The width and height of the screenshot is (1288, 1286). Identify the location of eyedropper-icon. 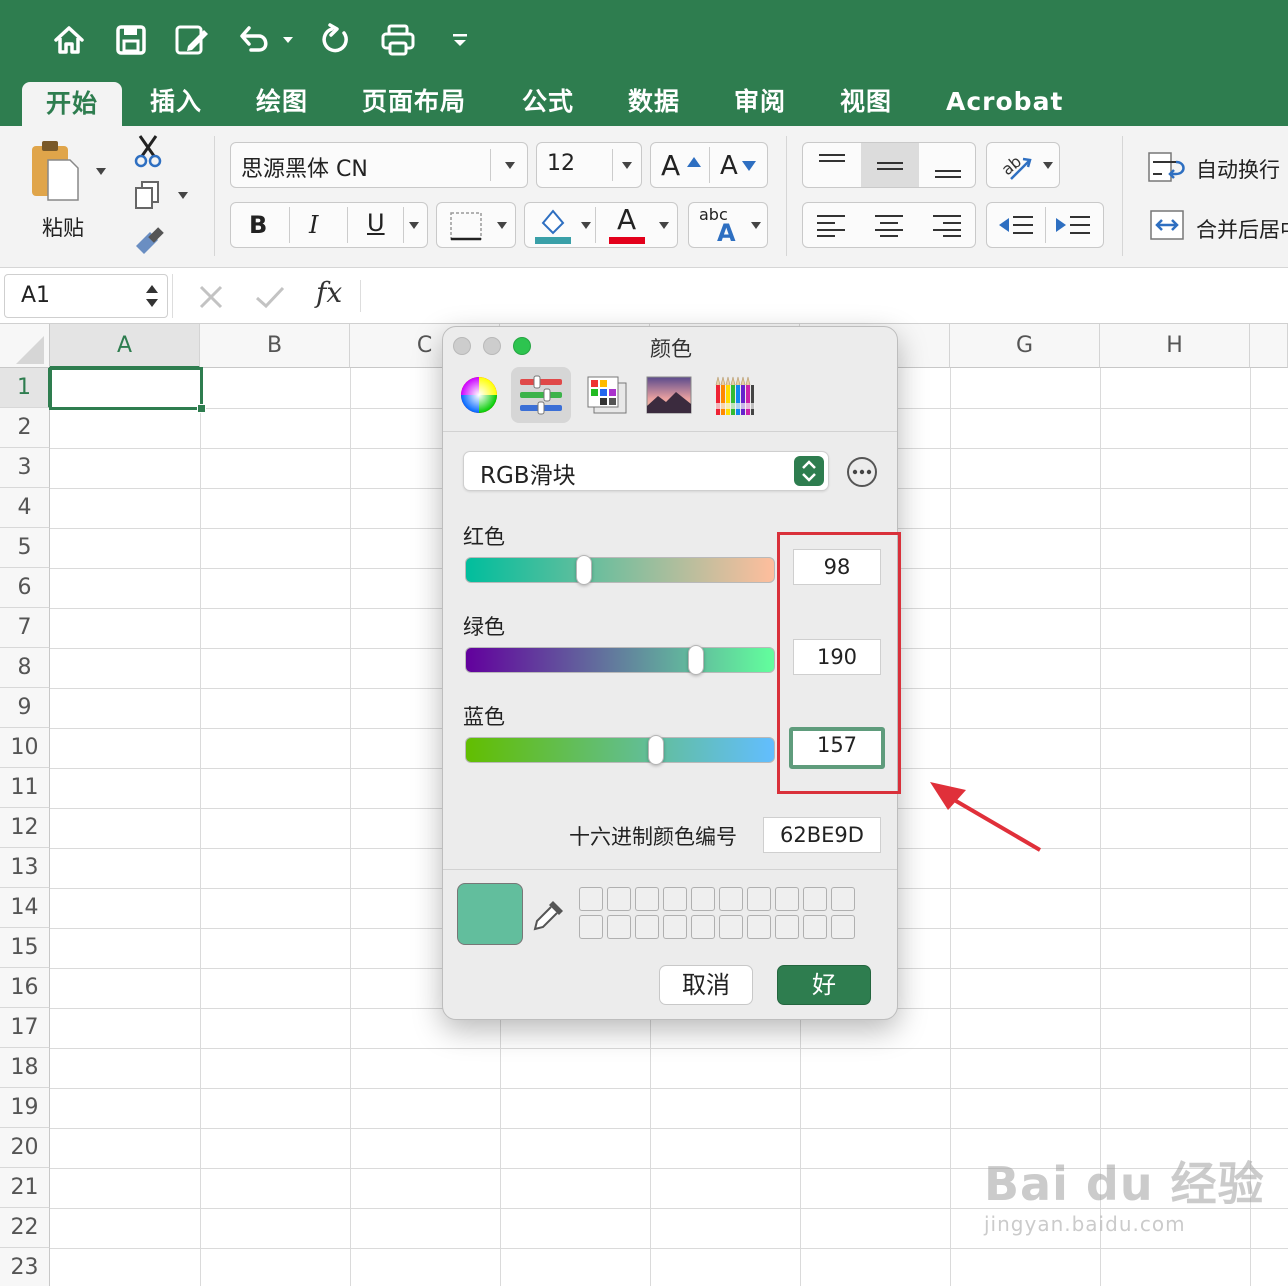
(549, 917).